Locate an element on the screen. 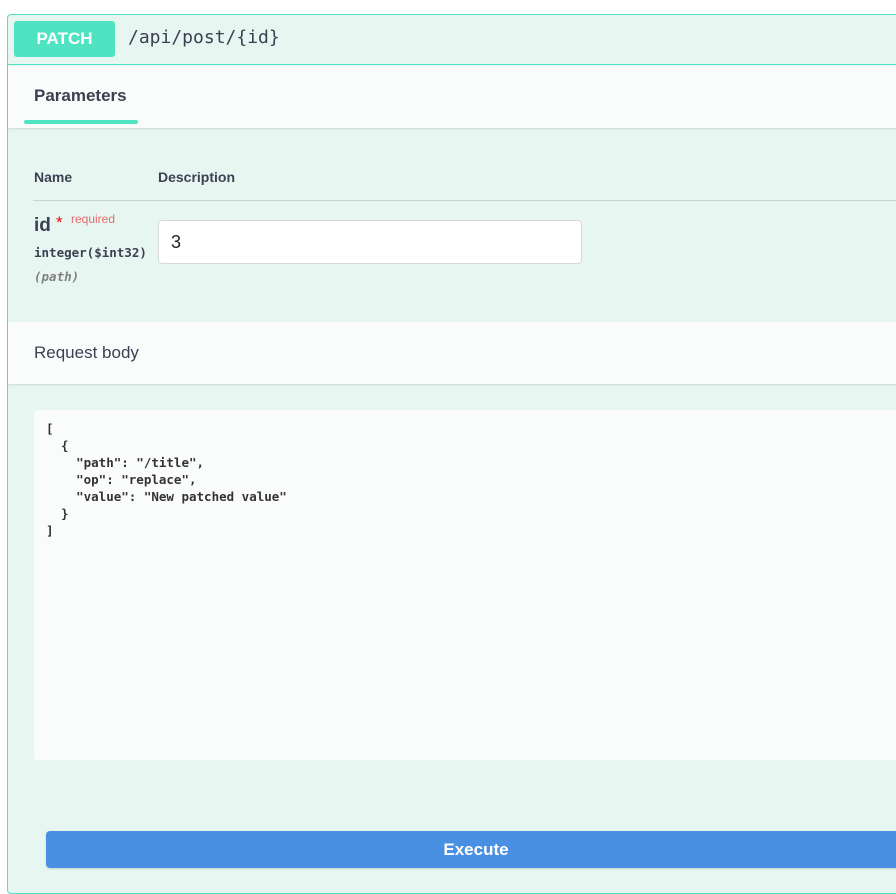  request-body-header: Request body is located at coordinates (452, 353).